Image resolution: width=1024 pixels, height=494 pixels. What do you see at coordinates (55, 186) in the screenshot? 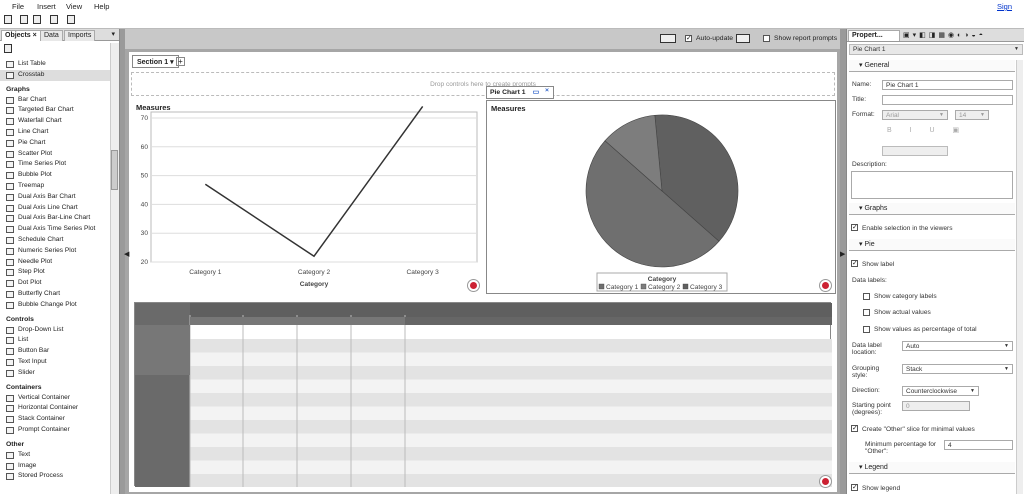
I see `list-item: Treemap` at bounding box center [55, 186].